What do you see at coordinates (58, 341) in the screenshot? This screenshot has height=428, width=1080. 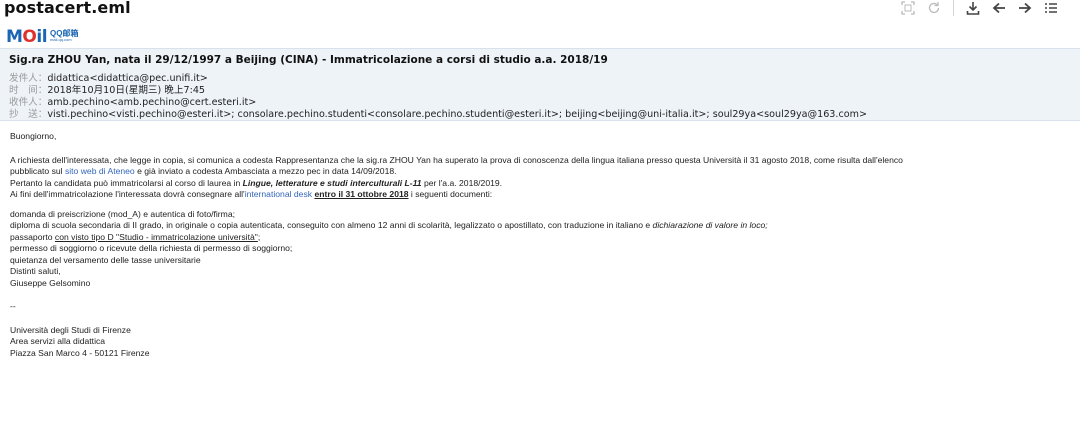 I see `signature-line: Area servizi alla didattica` at bounding box center [58, 341].